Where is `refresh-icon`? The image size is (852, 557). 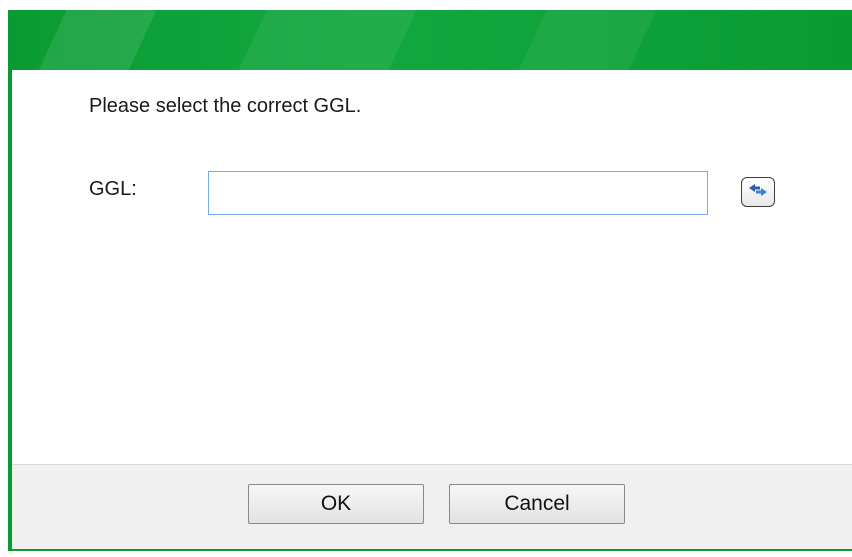
refresh-icon is located at coordinates (758, 192).